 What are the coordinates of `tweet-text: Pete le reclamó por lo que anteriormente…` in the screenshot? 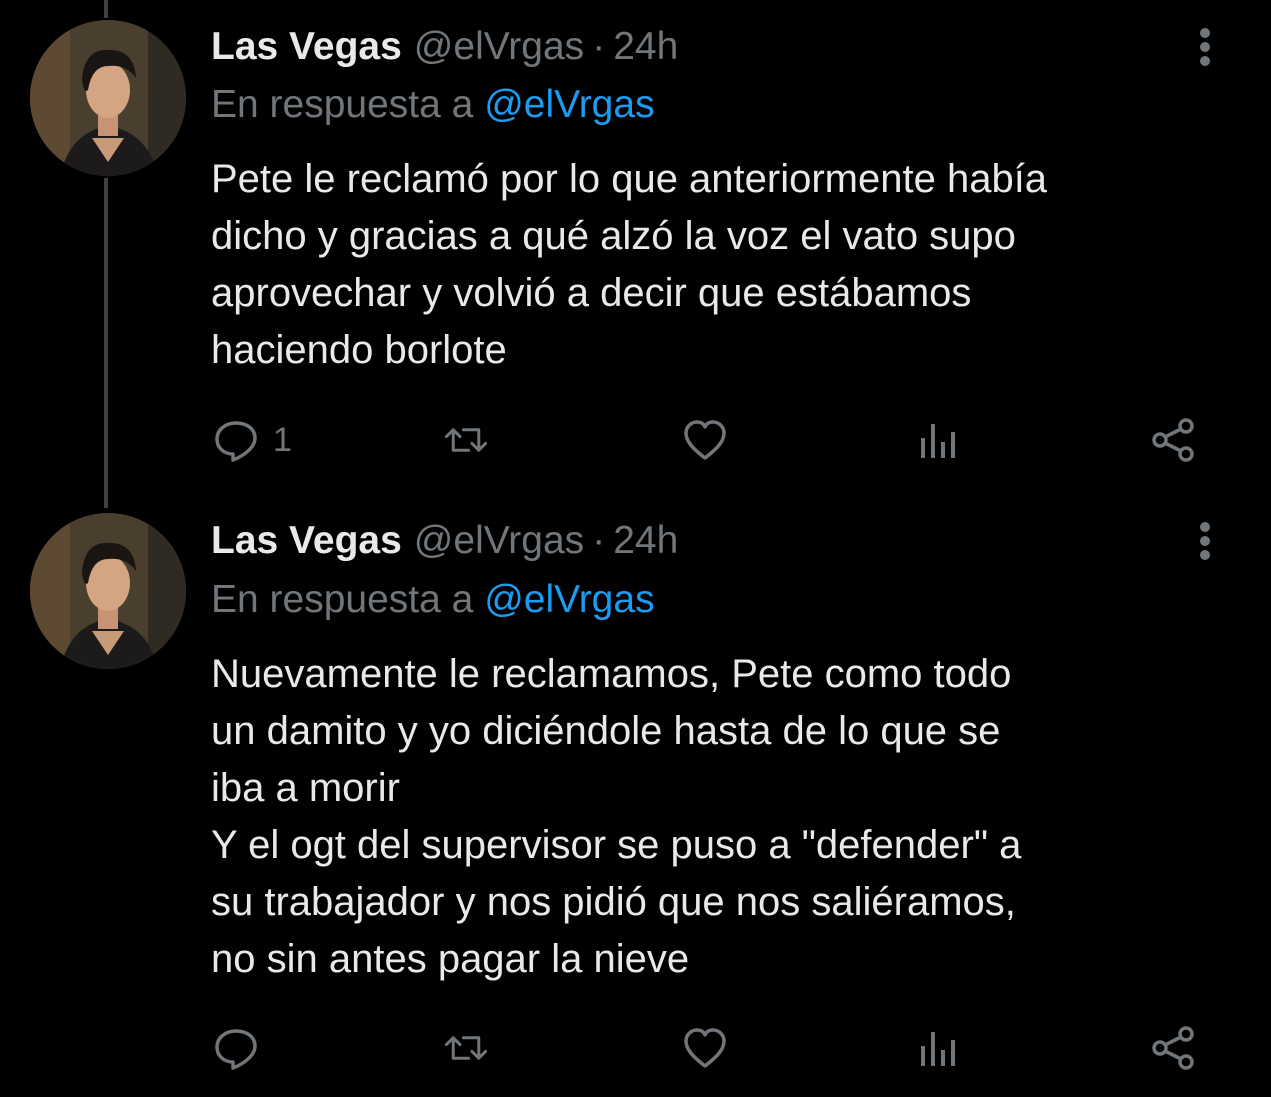 It's located at (629, 264).